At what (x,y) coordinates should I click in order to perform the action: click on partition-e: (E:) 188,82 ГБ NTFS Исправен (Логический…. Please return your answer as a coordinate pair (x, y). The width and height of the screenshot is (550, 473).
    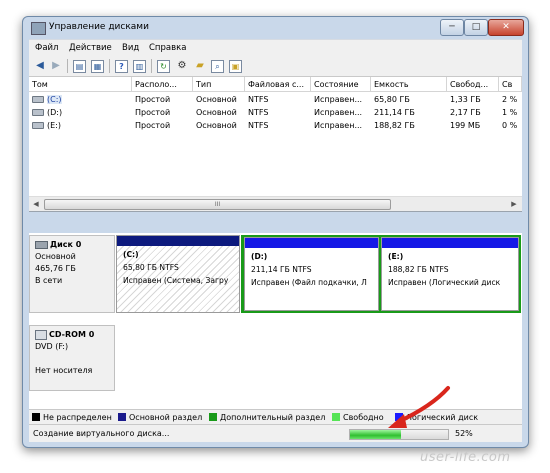
    Looking at the image, I should click on (450, 274).